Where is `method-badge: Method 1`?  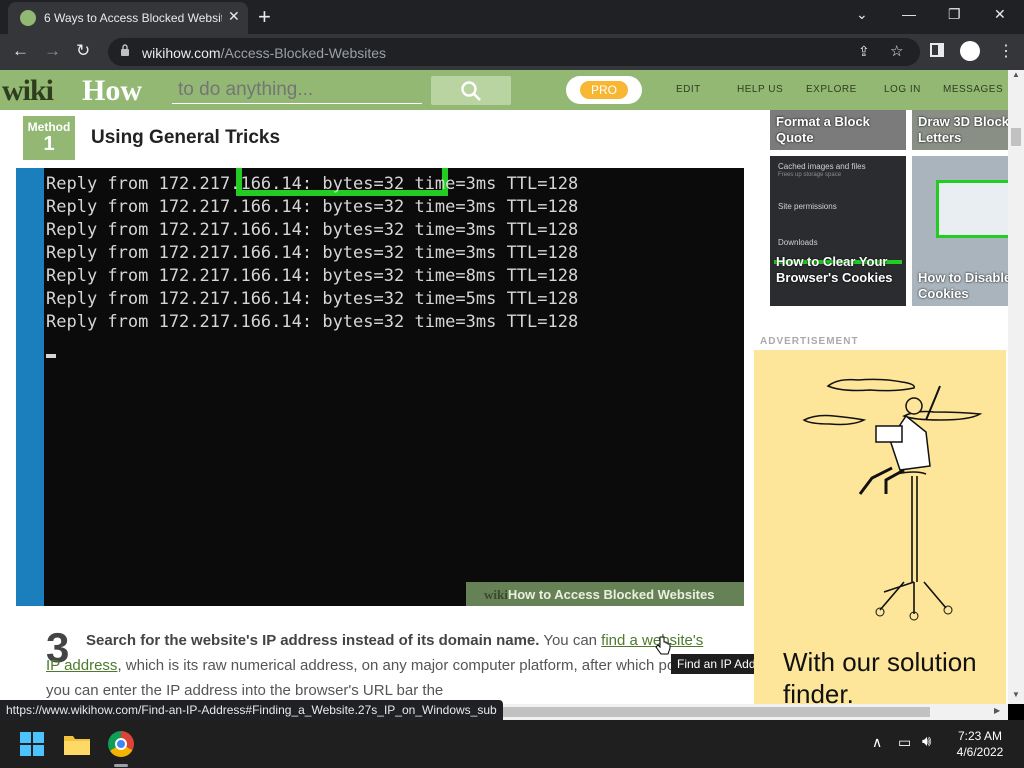
method-badge: Method 1 is located at coordinates (49, 138).